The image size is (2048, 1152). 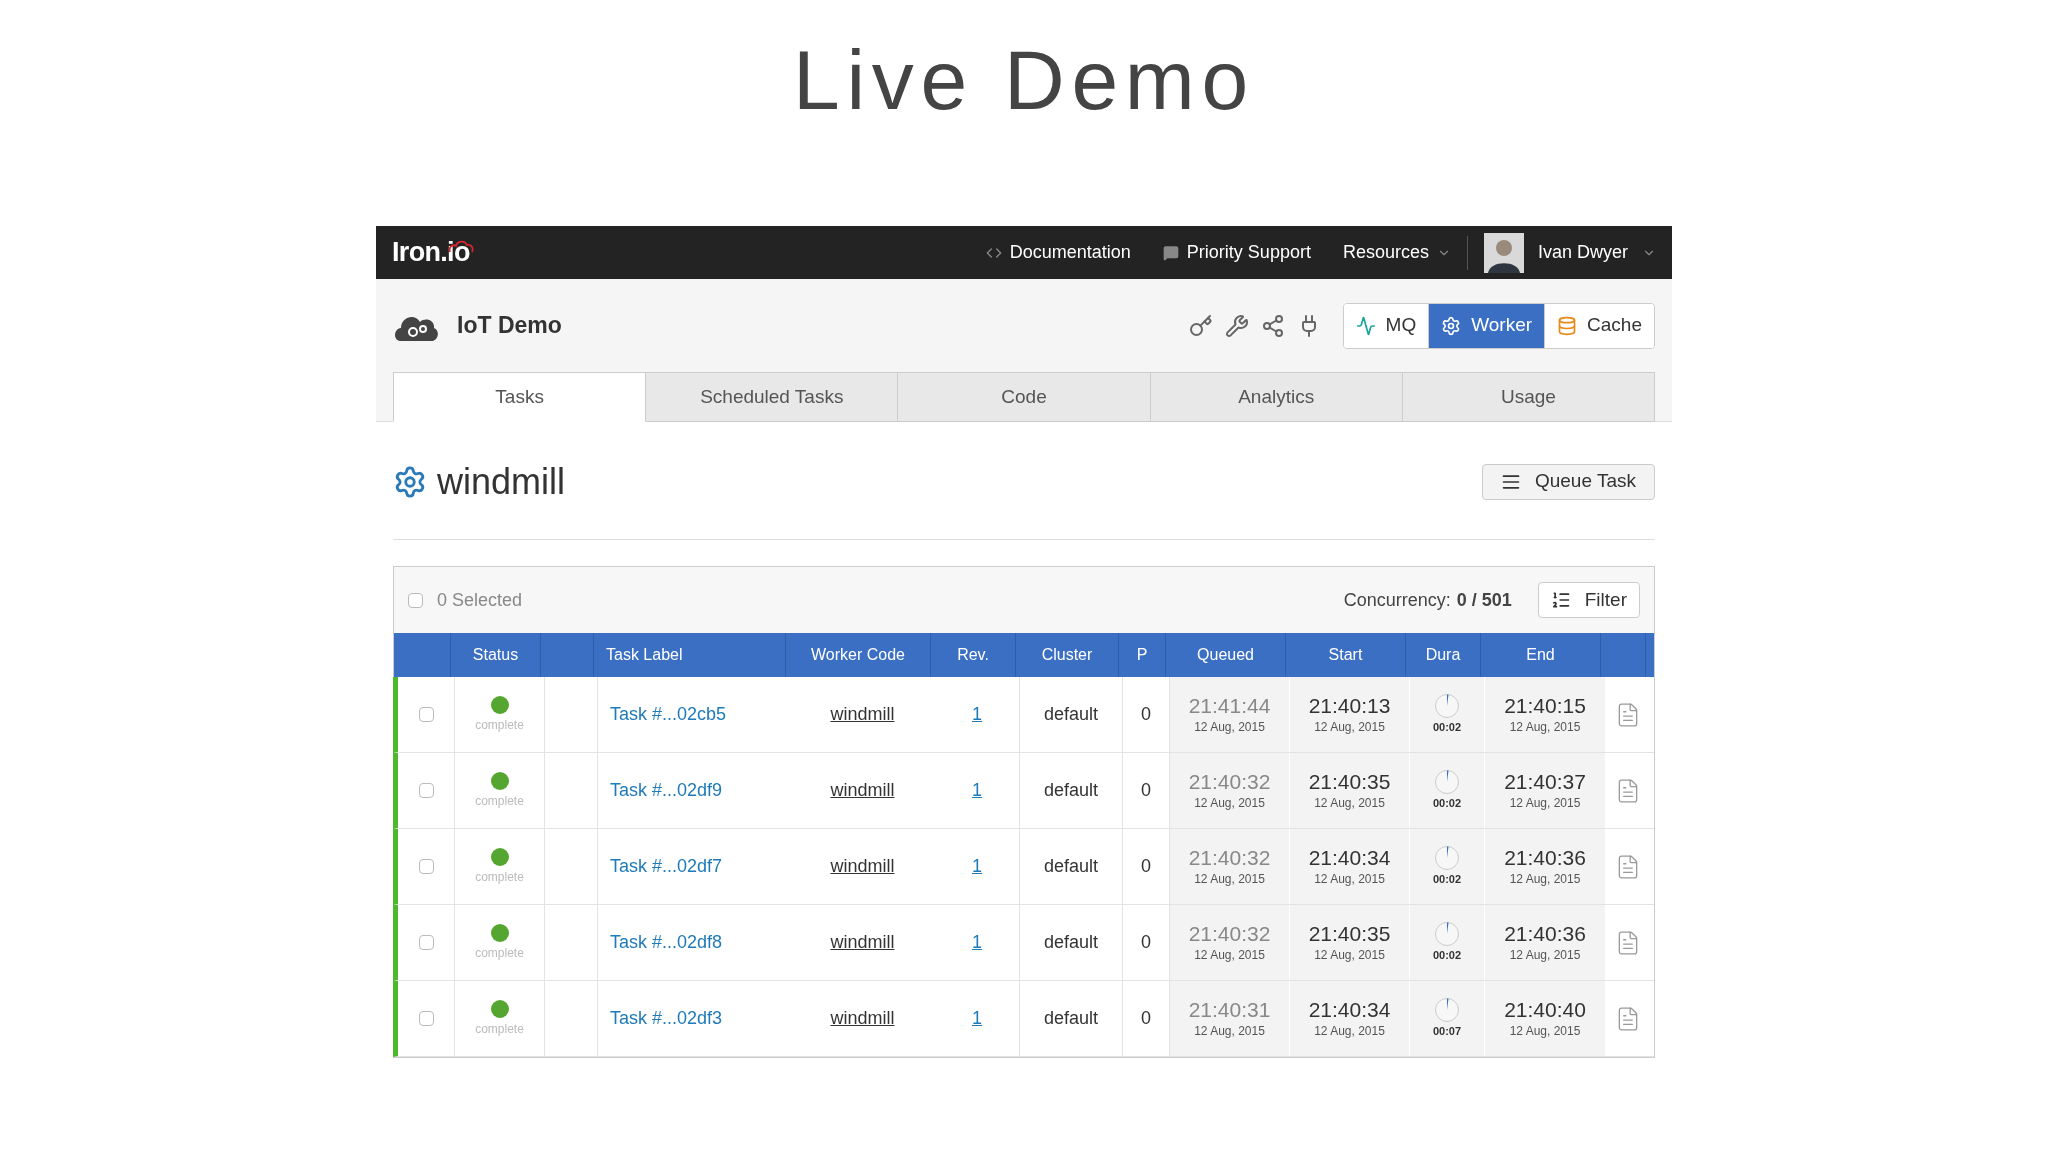 What do you see at coordinates (1503, 252) in the screenshot?
I see `avatar` at bounding box center [1503, 252].